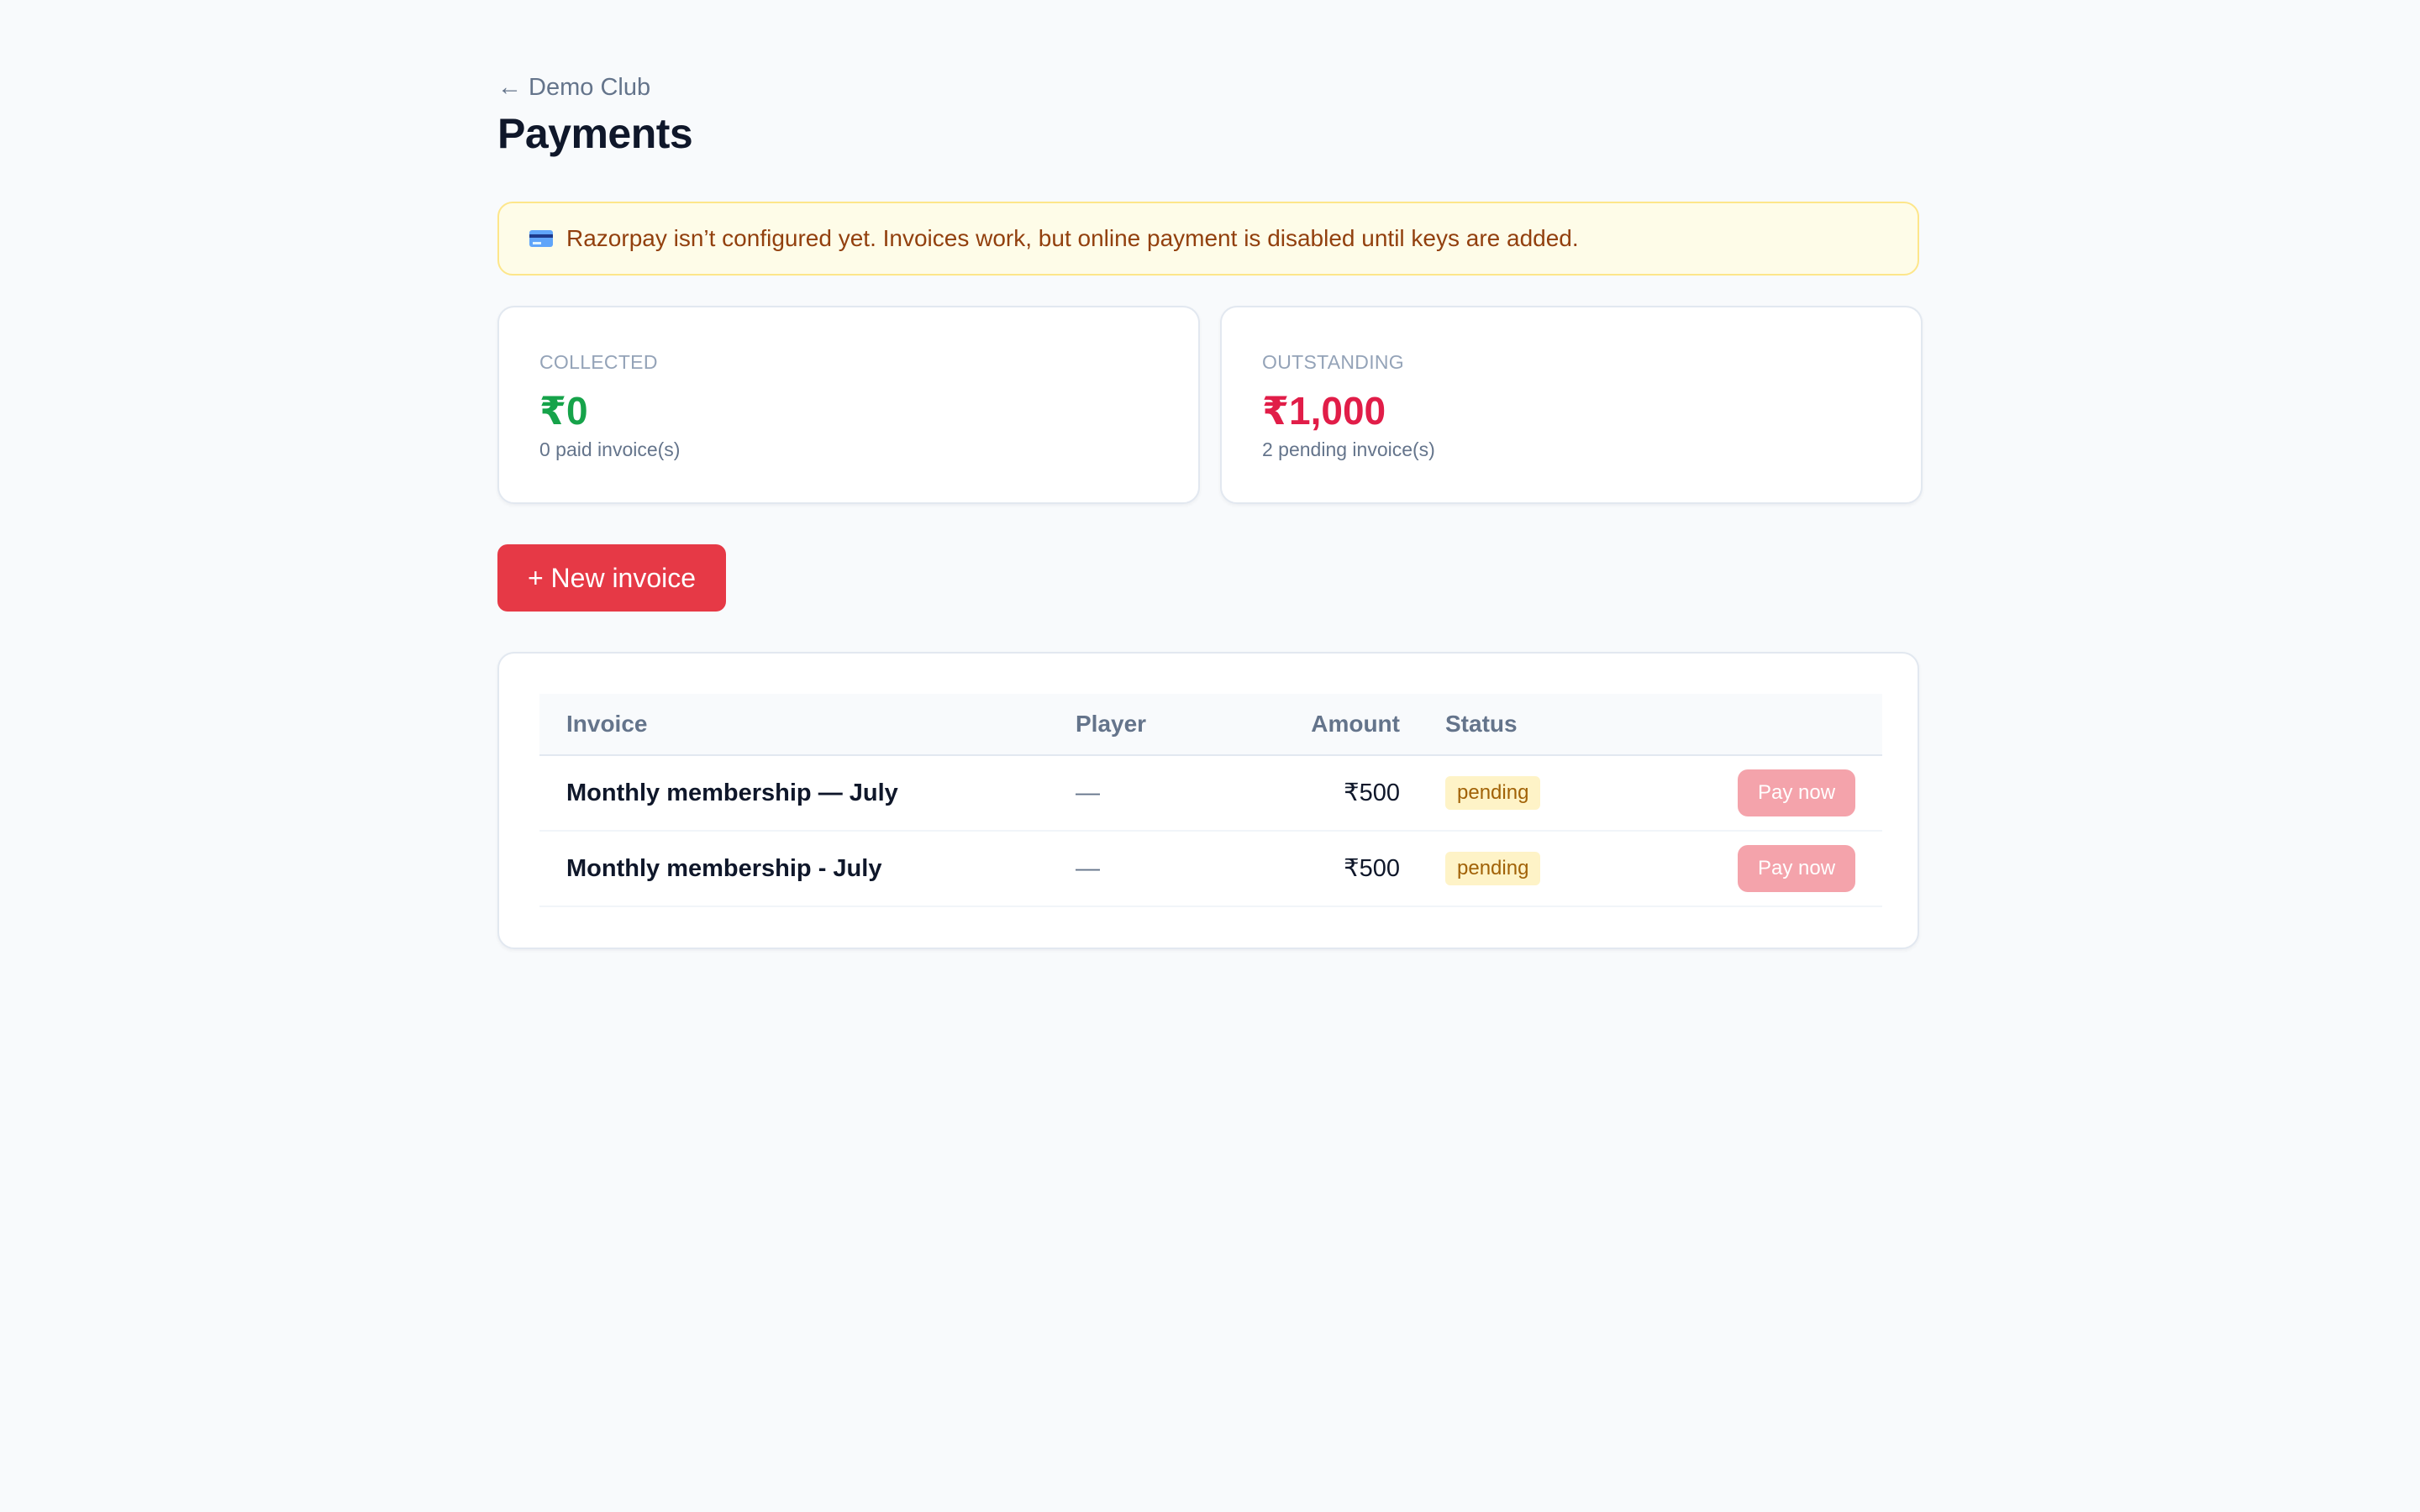  I want to click on collected-subtext: 0 paid invoice(s), so click(610, 449).